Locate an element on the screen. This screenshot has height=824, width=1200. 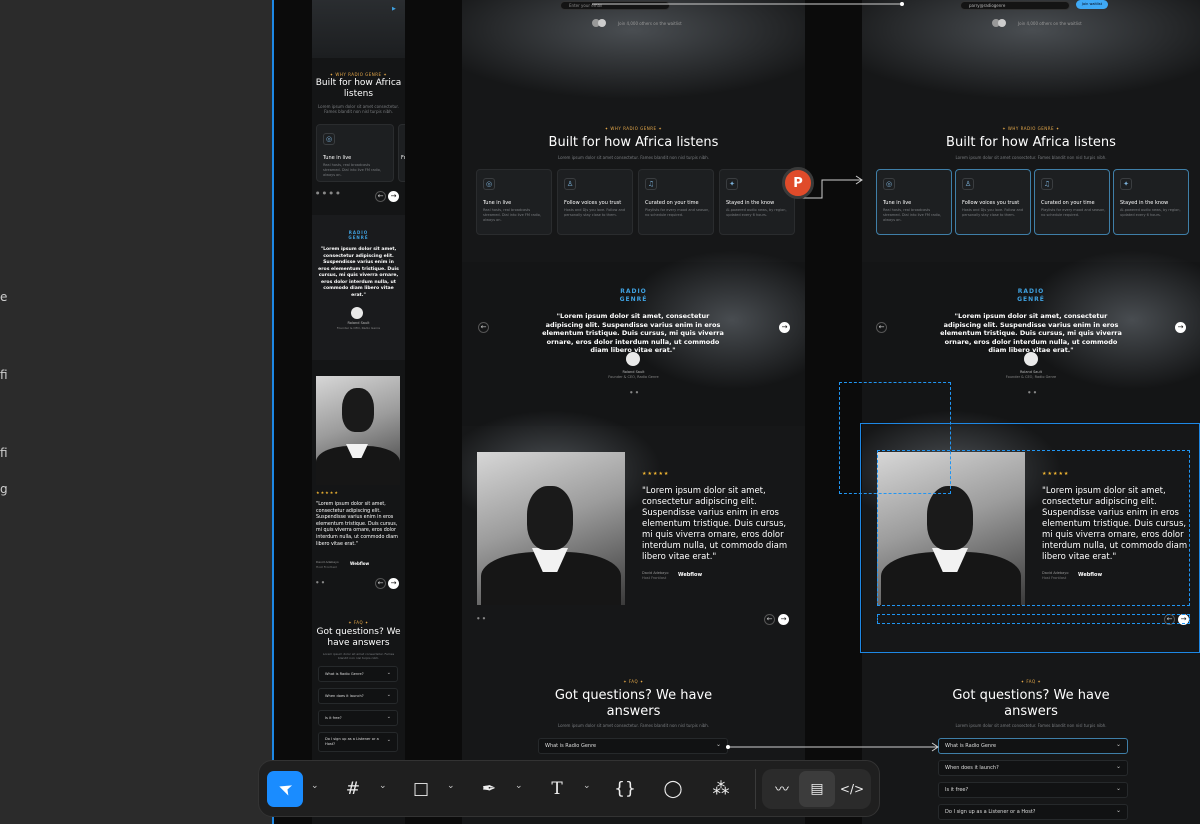
pen-tool-button: ✒ is located at coordinates (489, 789).